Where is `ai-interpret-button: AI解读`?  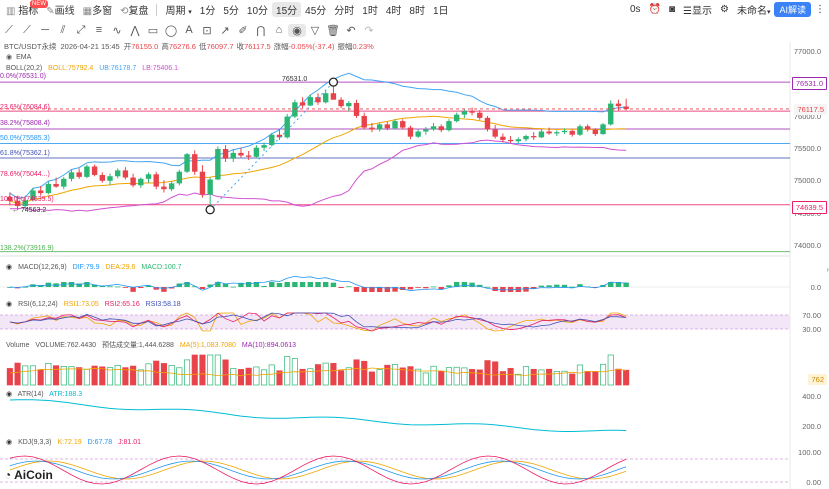 ai-interpret-button: AI解读 is located at coordinates (792, 9).